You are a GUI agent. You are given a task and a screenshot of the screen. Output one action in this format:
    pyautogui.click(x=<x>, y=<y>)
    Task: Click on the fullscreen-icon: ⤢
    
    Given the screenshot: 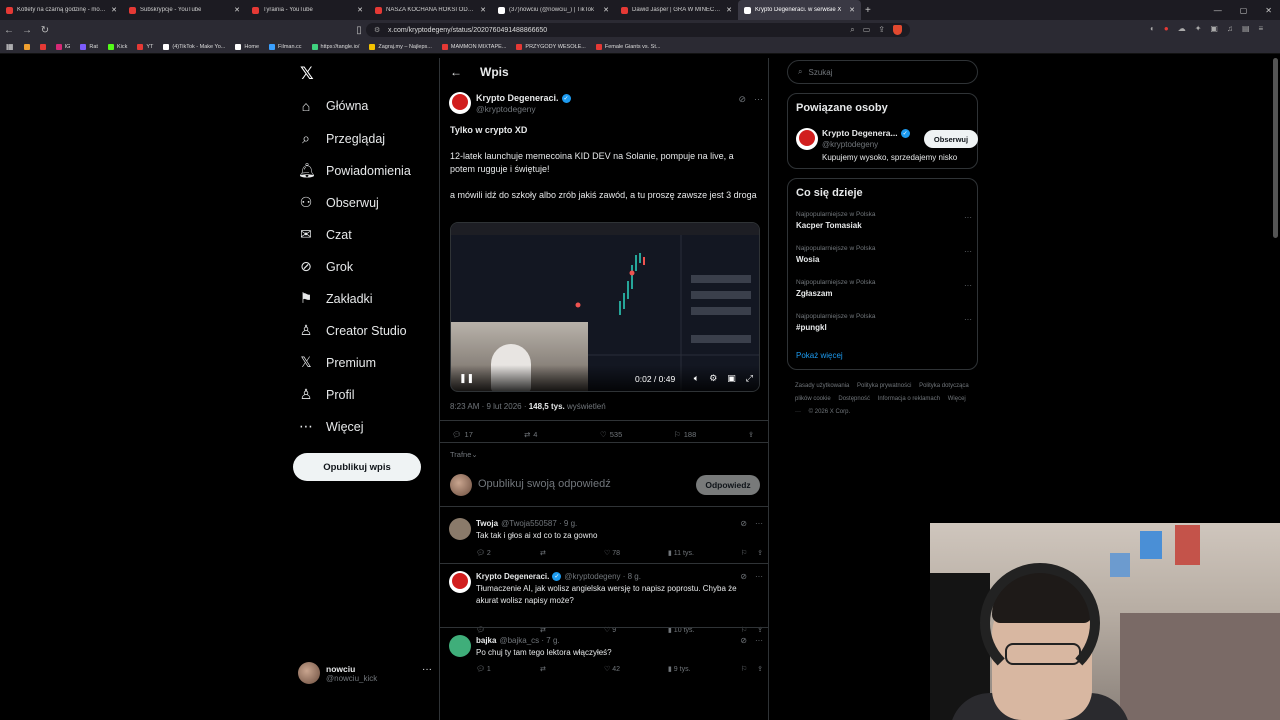 What is the action you would take?
    pyautogui.click(x=749, y=378)
    